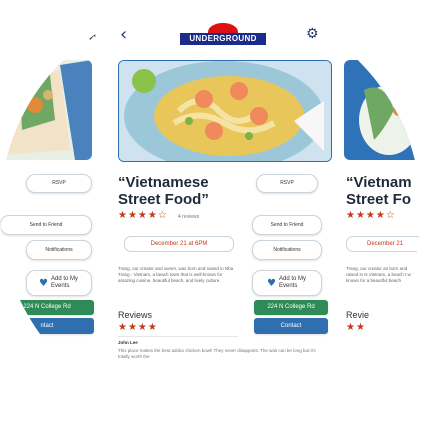 The image size is (421, 421). I want to click on right-food-photo, so click(382, 110).